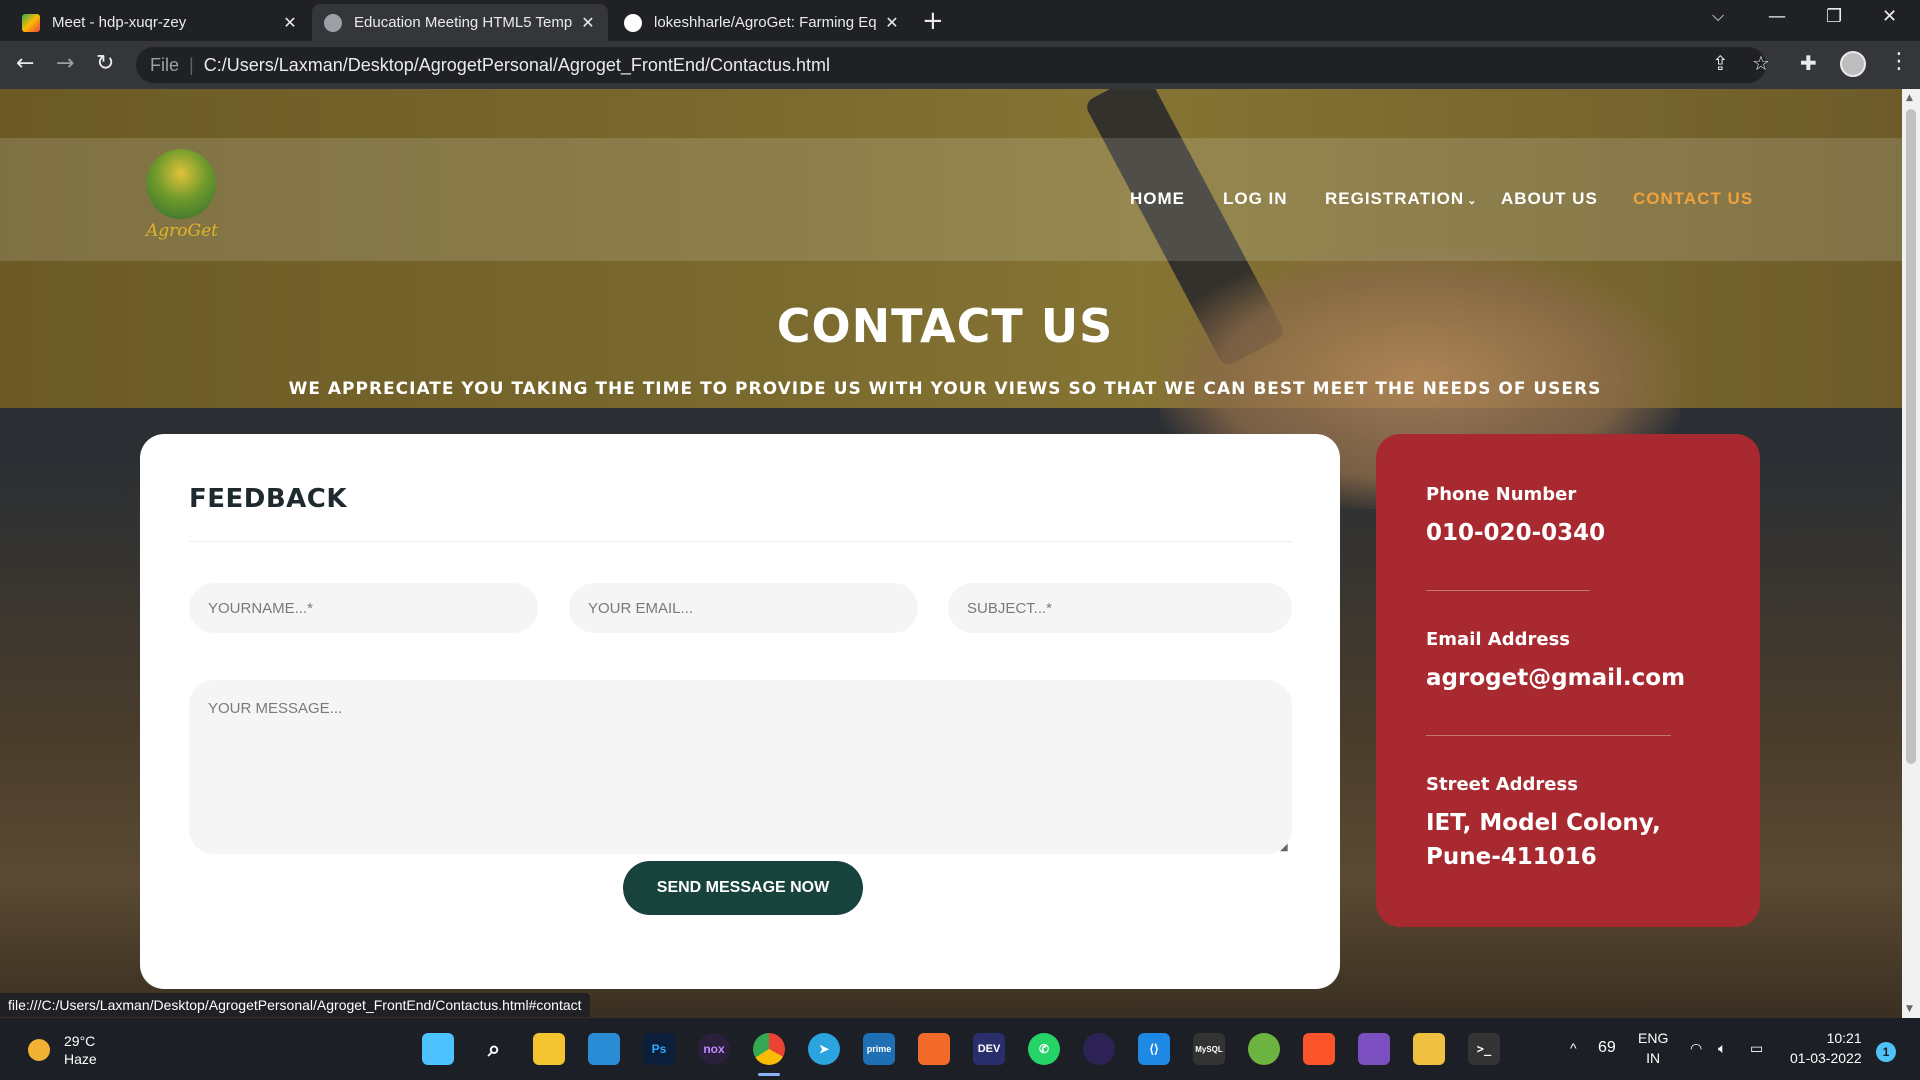 The height and width of the screenshot is (1080, 1920). I want to click on email-label: Email Address, so click(1498, 639).